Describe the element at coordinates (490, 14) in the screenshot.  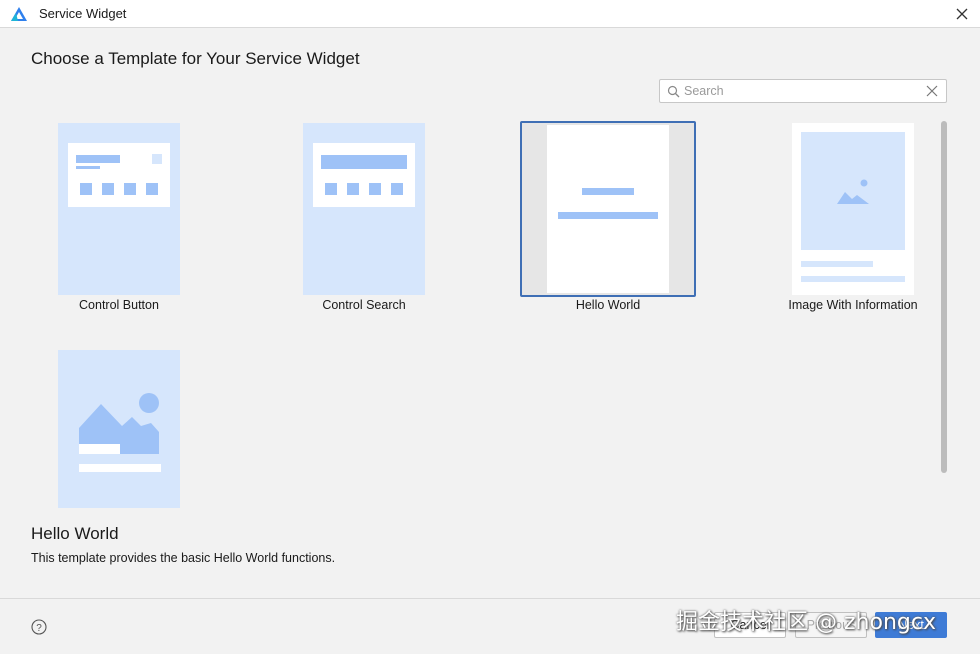
I see `title-bar: Service Widget` at that location.